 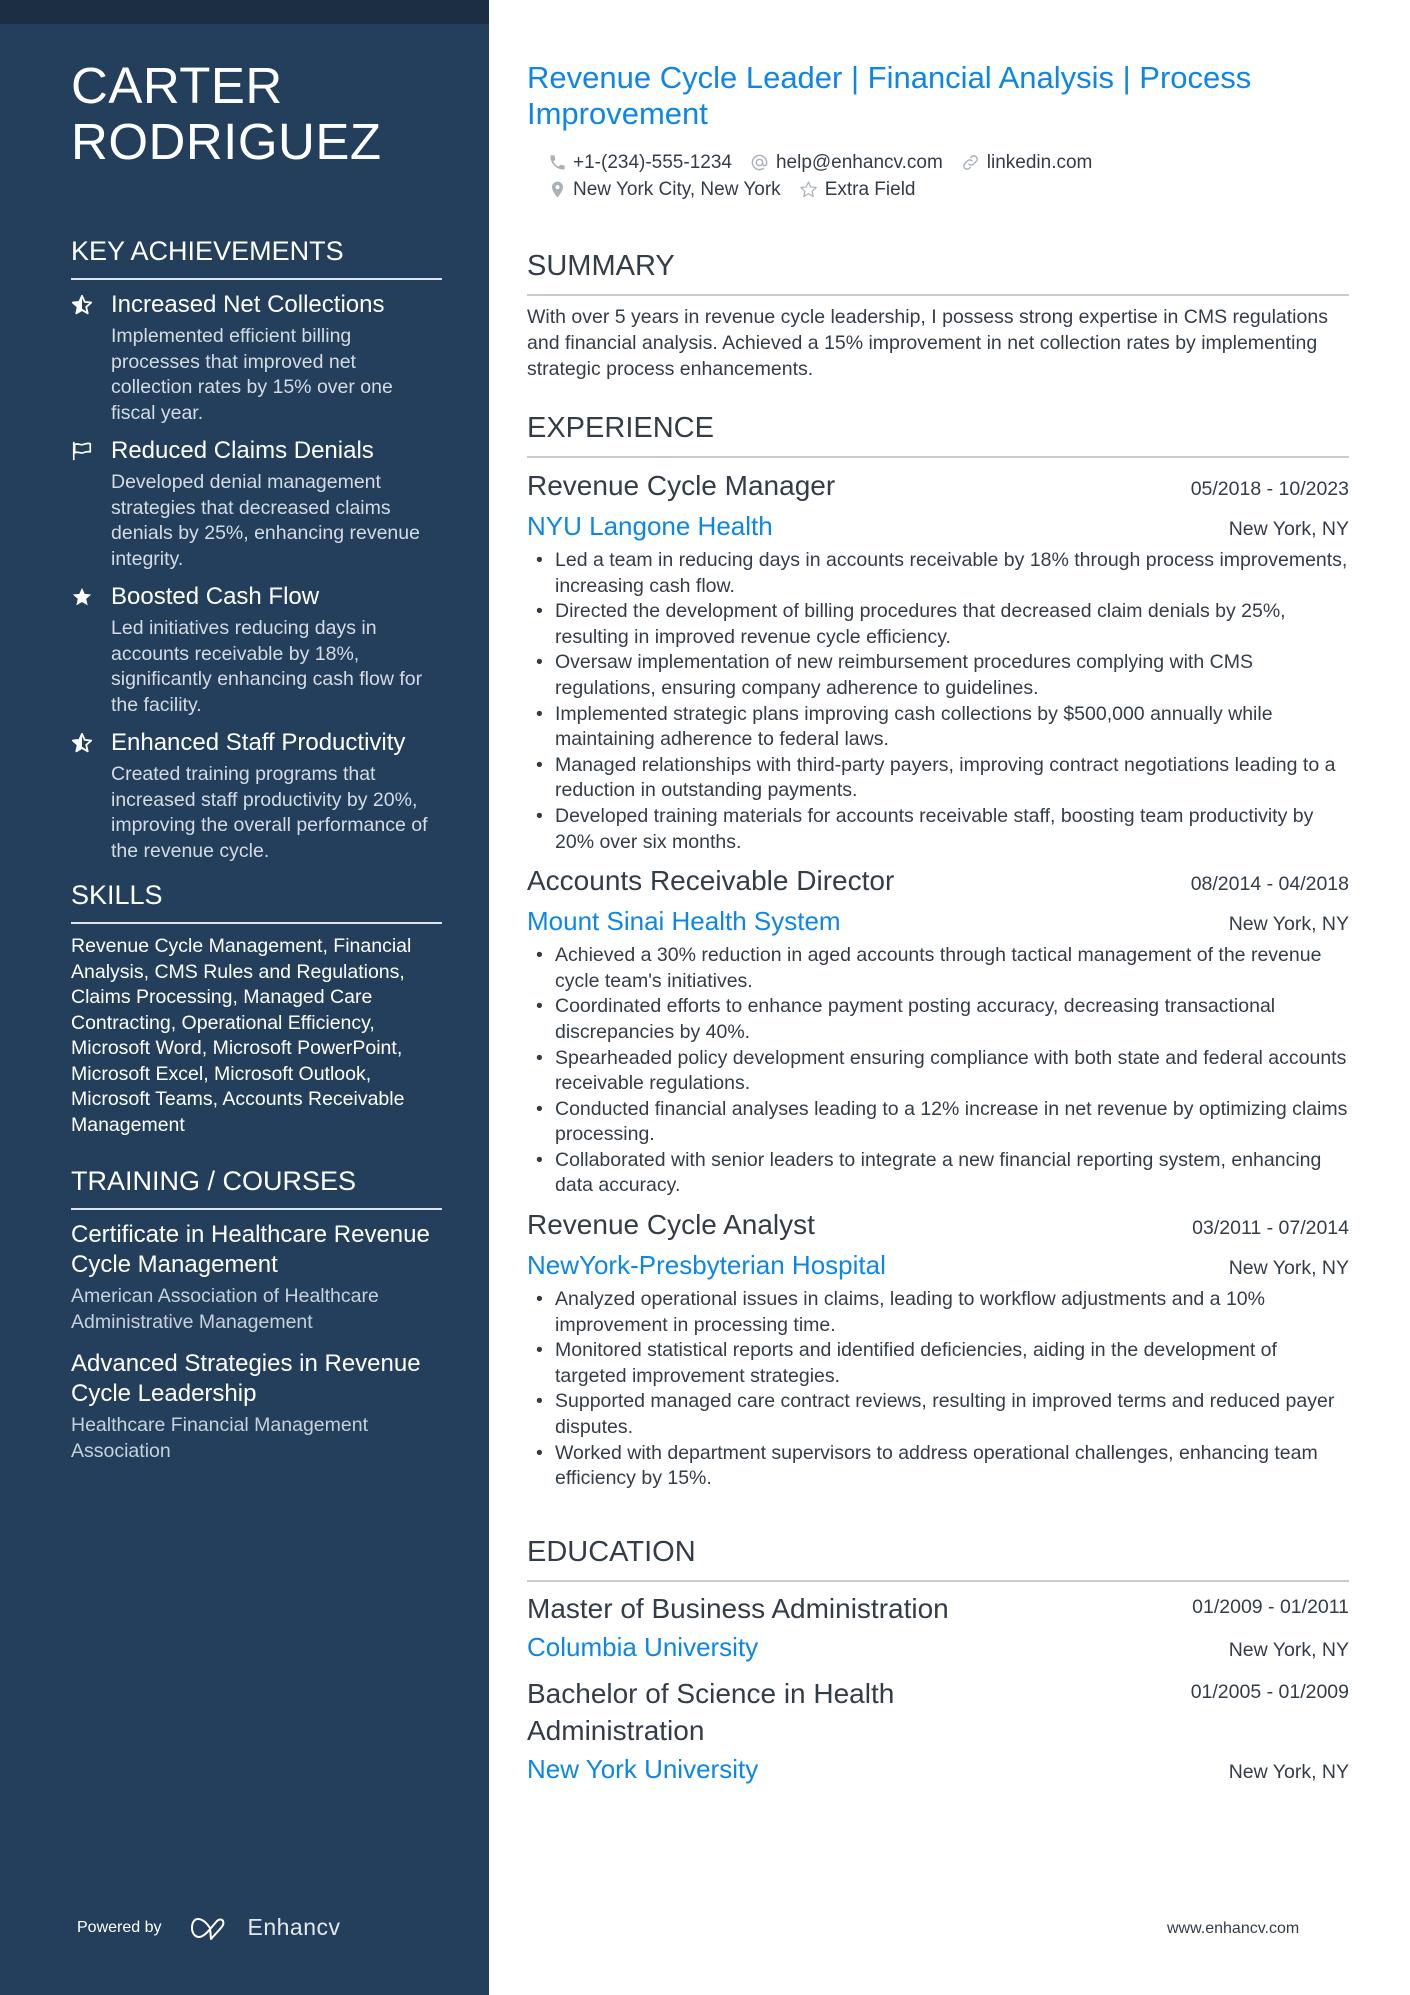 I want to click on sidebar-top-band, so click(x=244, y=12).